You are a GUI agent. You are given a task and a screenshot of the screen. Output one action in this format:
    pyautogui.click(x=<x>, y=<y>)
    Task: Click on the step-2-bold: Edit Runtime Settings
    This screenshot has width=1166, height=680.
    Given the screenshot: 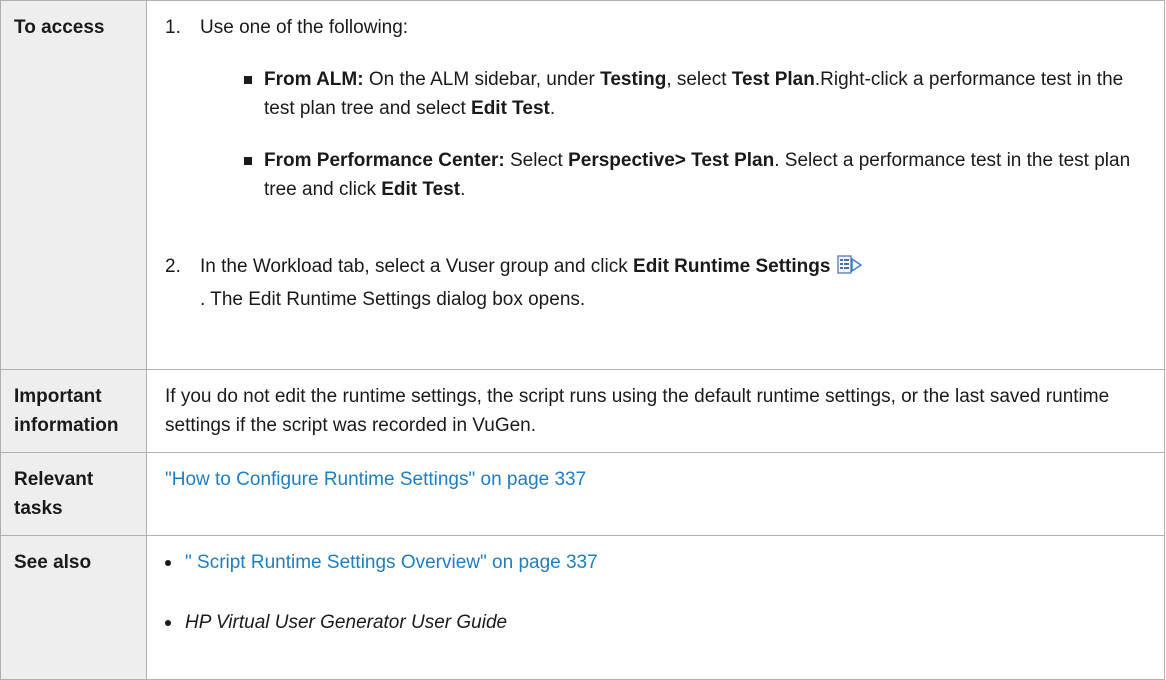 What is the action you would take?
    pyautogui.click(x=732, y=266)
    